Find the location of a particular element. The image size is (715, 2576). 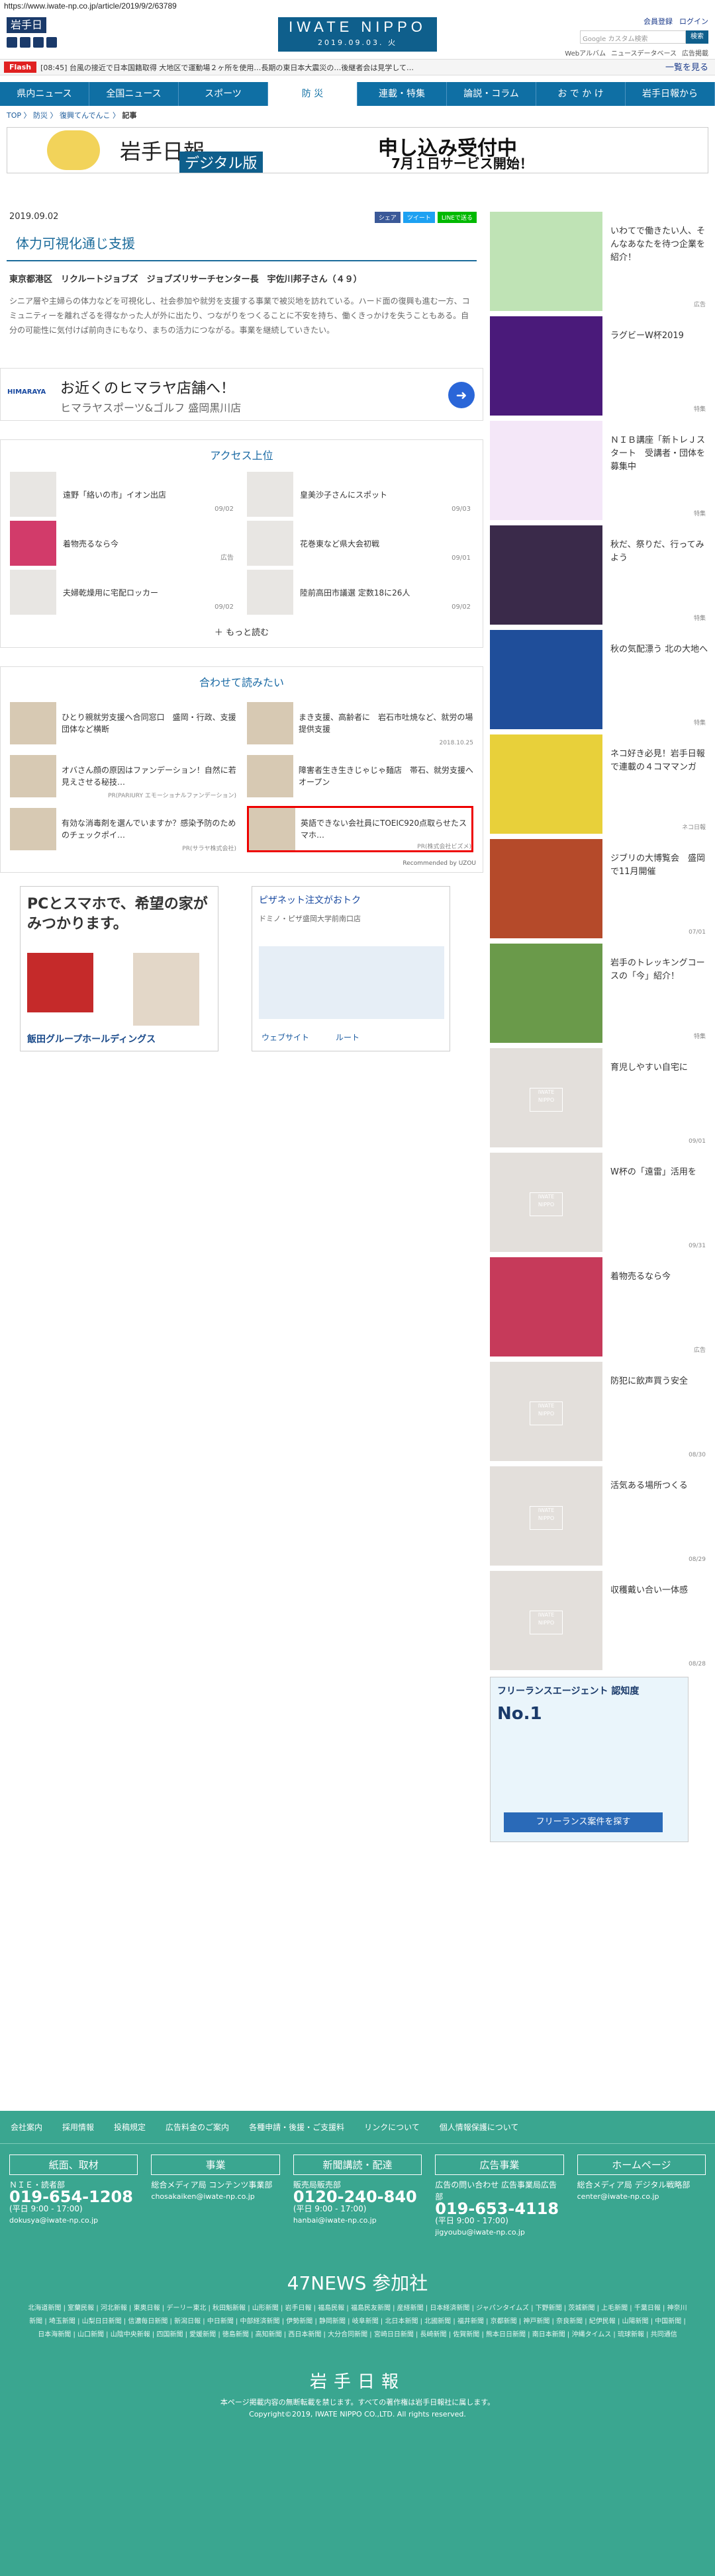

nav-item: 論説・コラム is located at coordinates (491, 94).